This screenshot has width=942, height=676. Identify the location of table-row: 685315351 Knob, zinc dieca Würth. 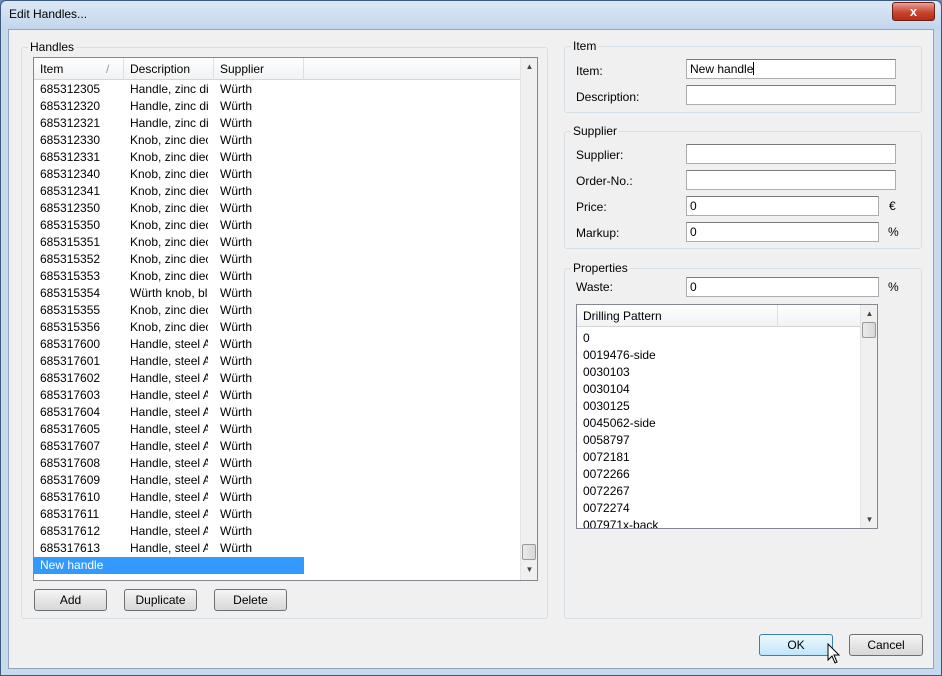
(169, 242).